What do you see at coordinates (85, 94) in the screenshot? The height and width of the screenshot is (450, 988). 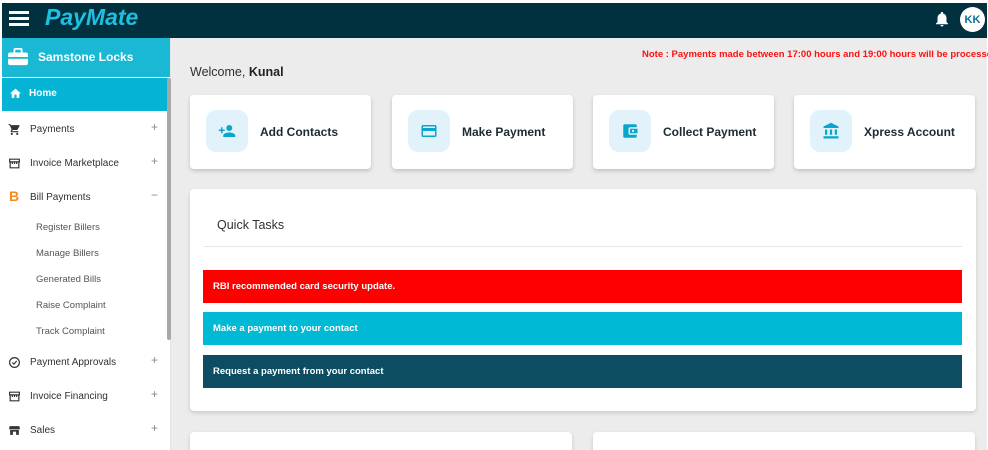 I see `sidebar-item-home: Home` at bounding box center [85, 94].